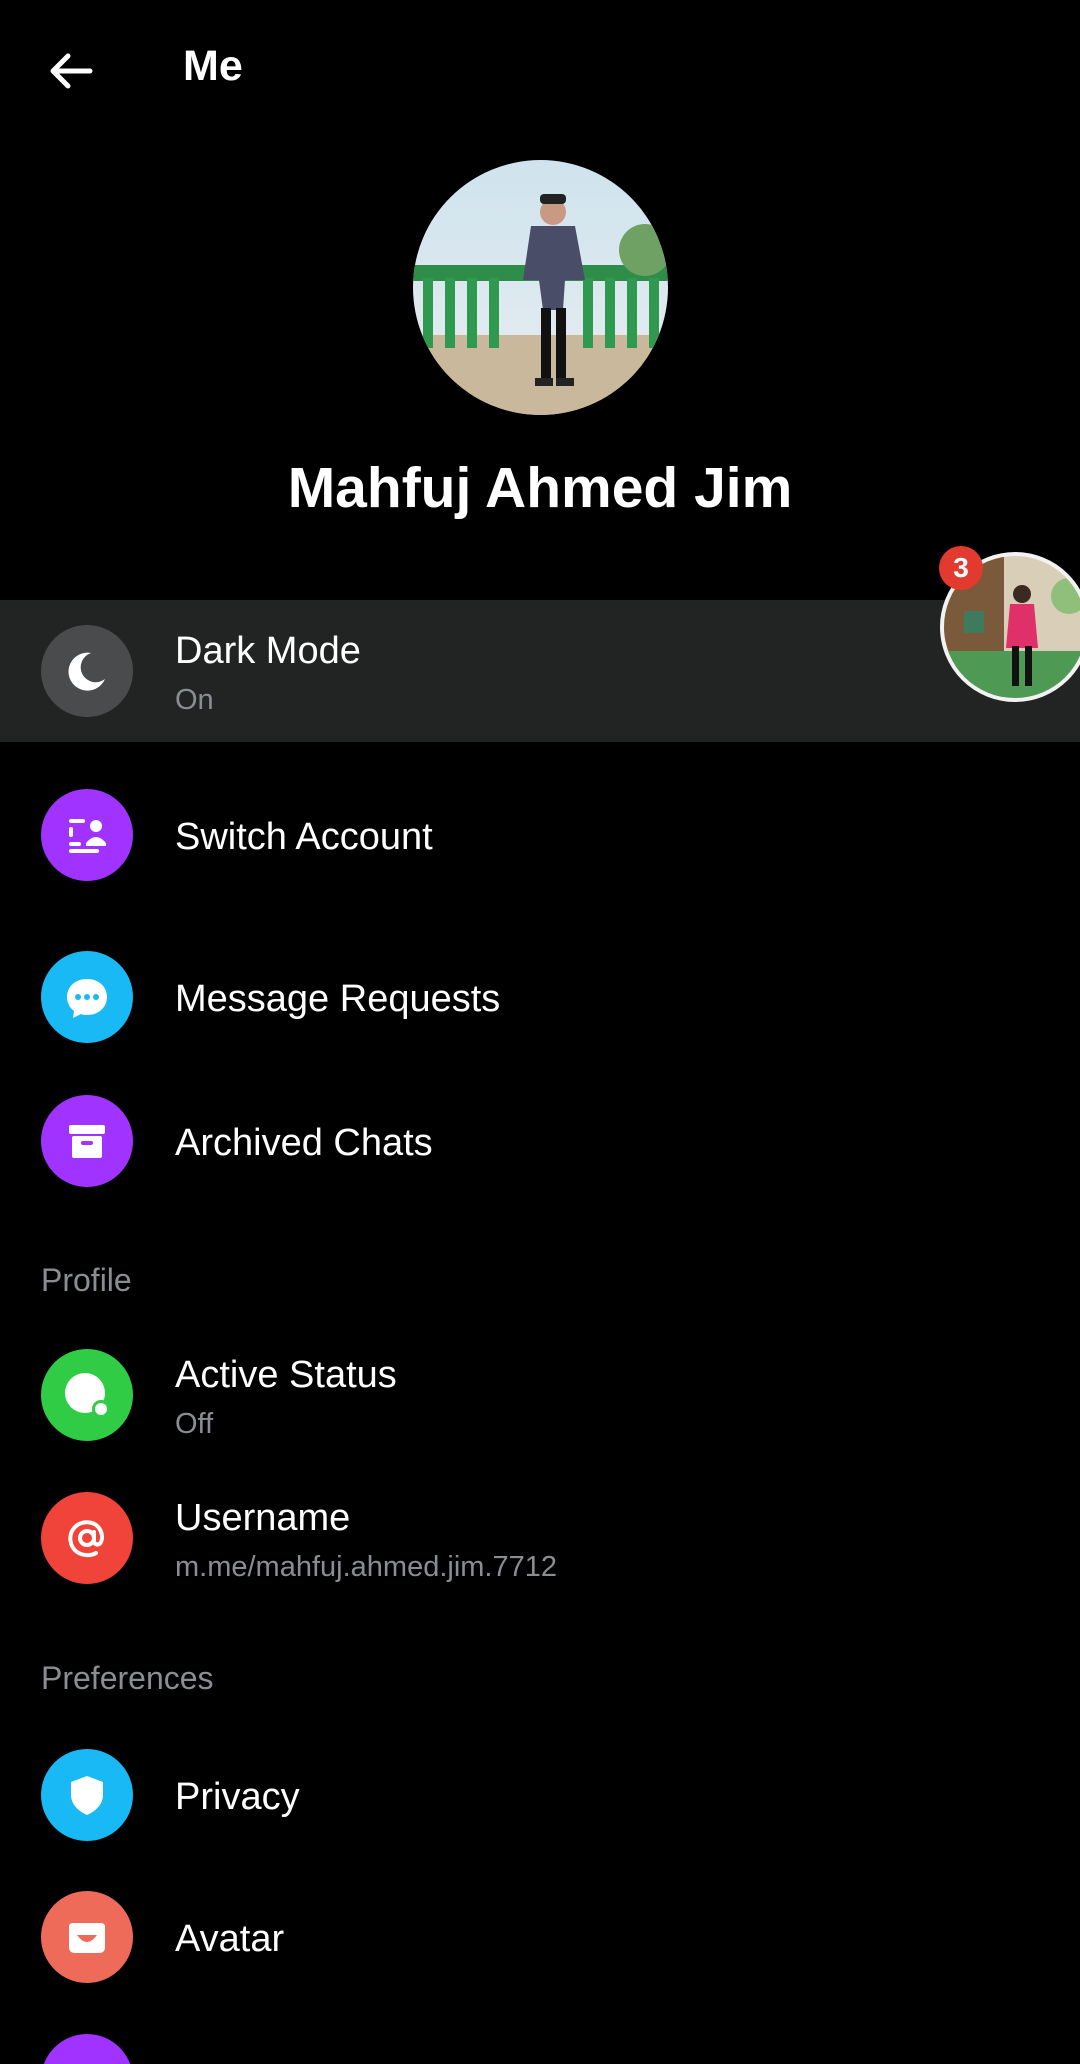 This screenshot has width=1080, height=2064. Describe the element at coordinates (87, 2049) in the screenshot. I see `next-item-icon-partial` at that location.